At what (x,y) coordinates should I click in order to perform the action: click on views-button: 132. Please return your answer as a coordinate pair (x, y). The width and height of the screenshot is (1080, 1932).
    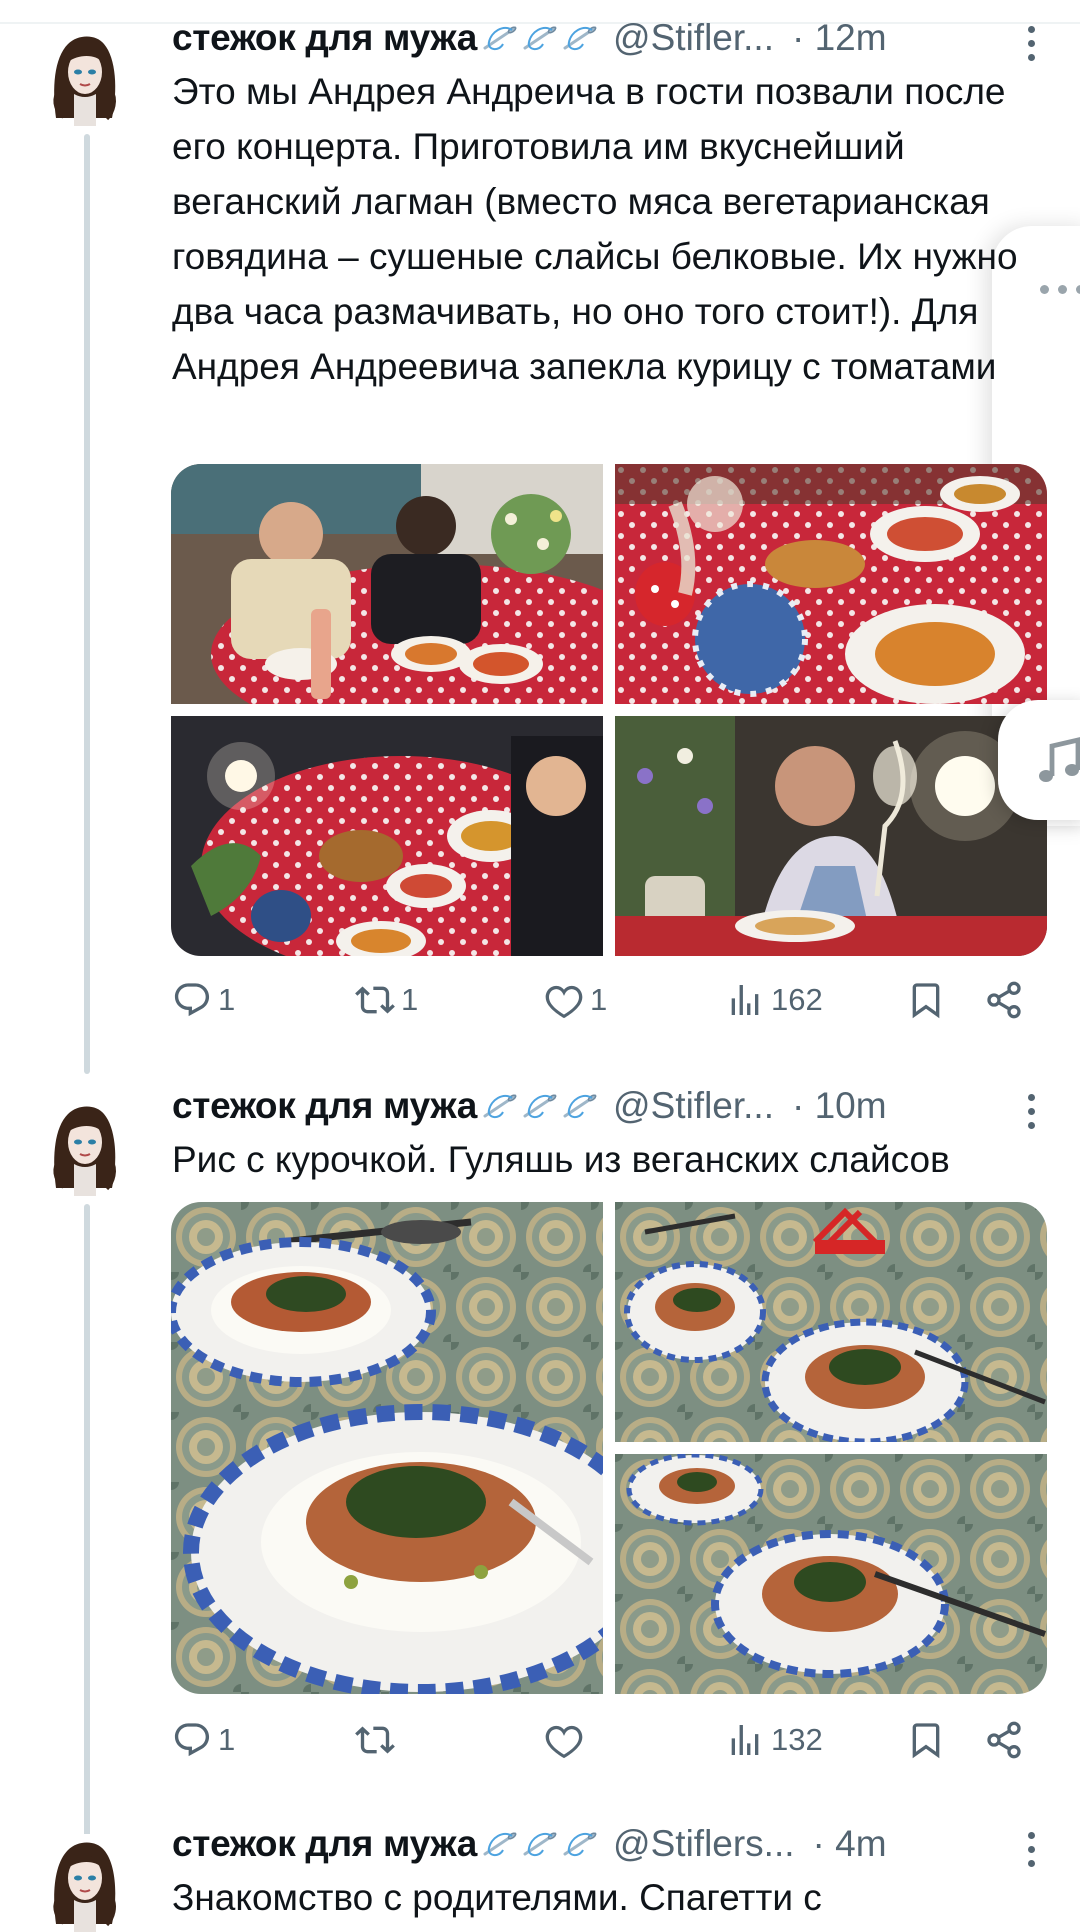
    Looking at the image, I should click on (774, 1740).